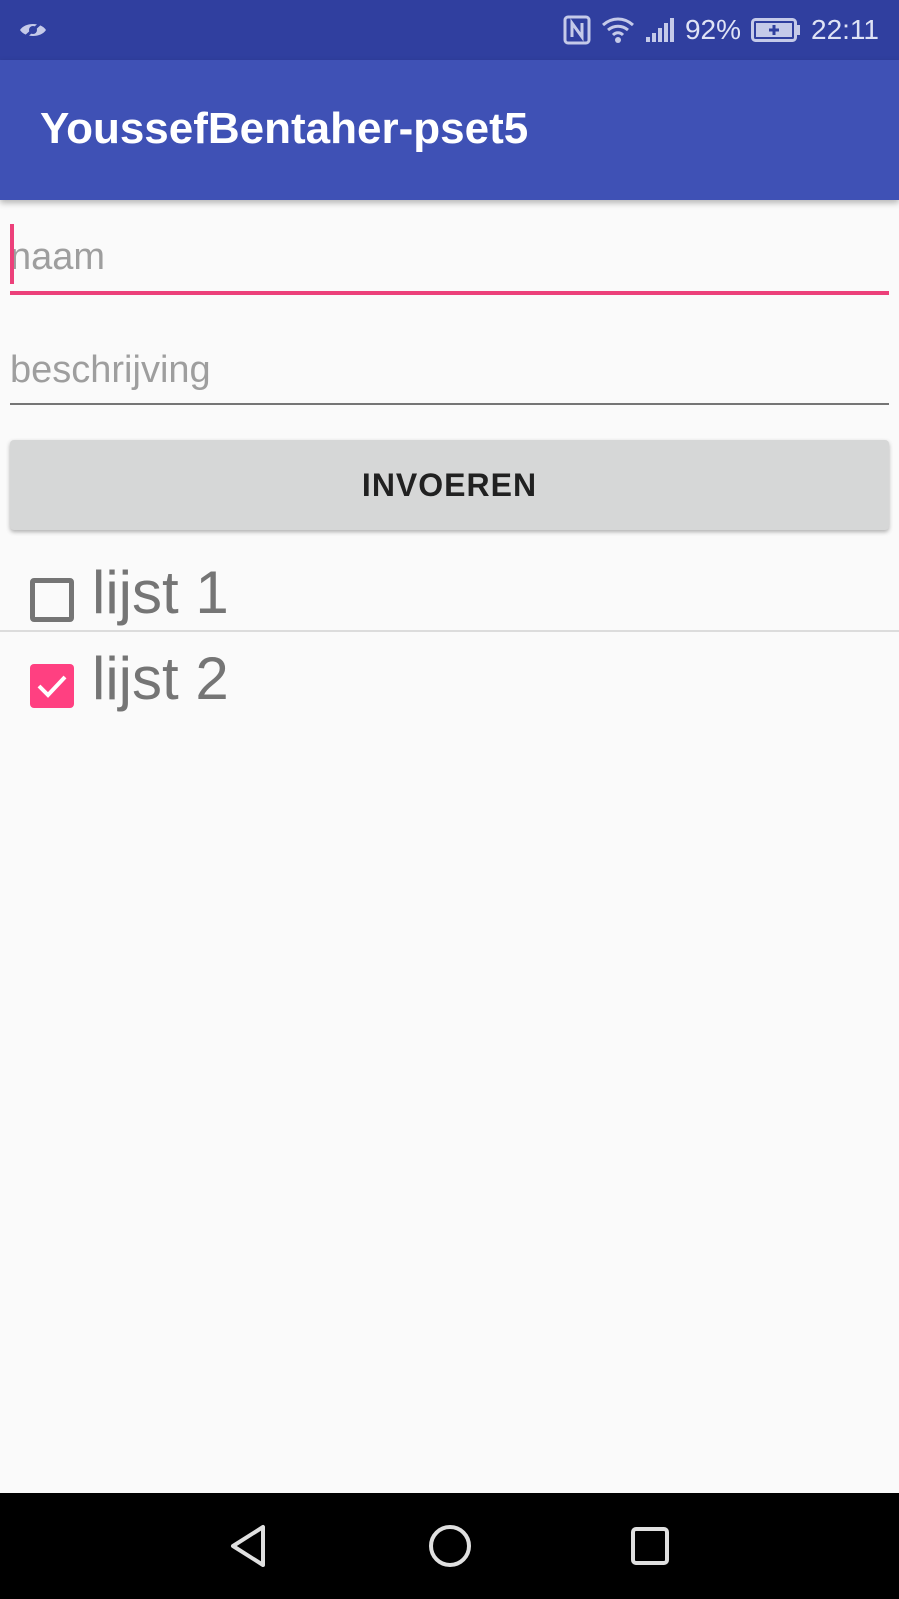 The image size is (899, 1599). What do you see at coordinates (845, 29) in the screenshot?
I see `clock: 22:11` at bounding box center [845, 29].